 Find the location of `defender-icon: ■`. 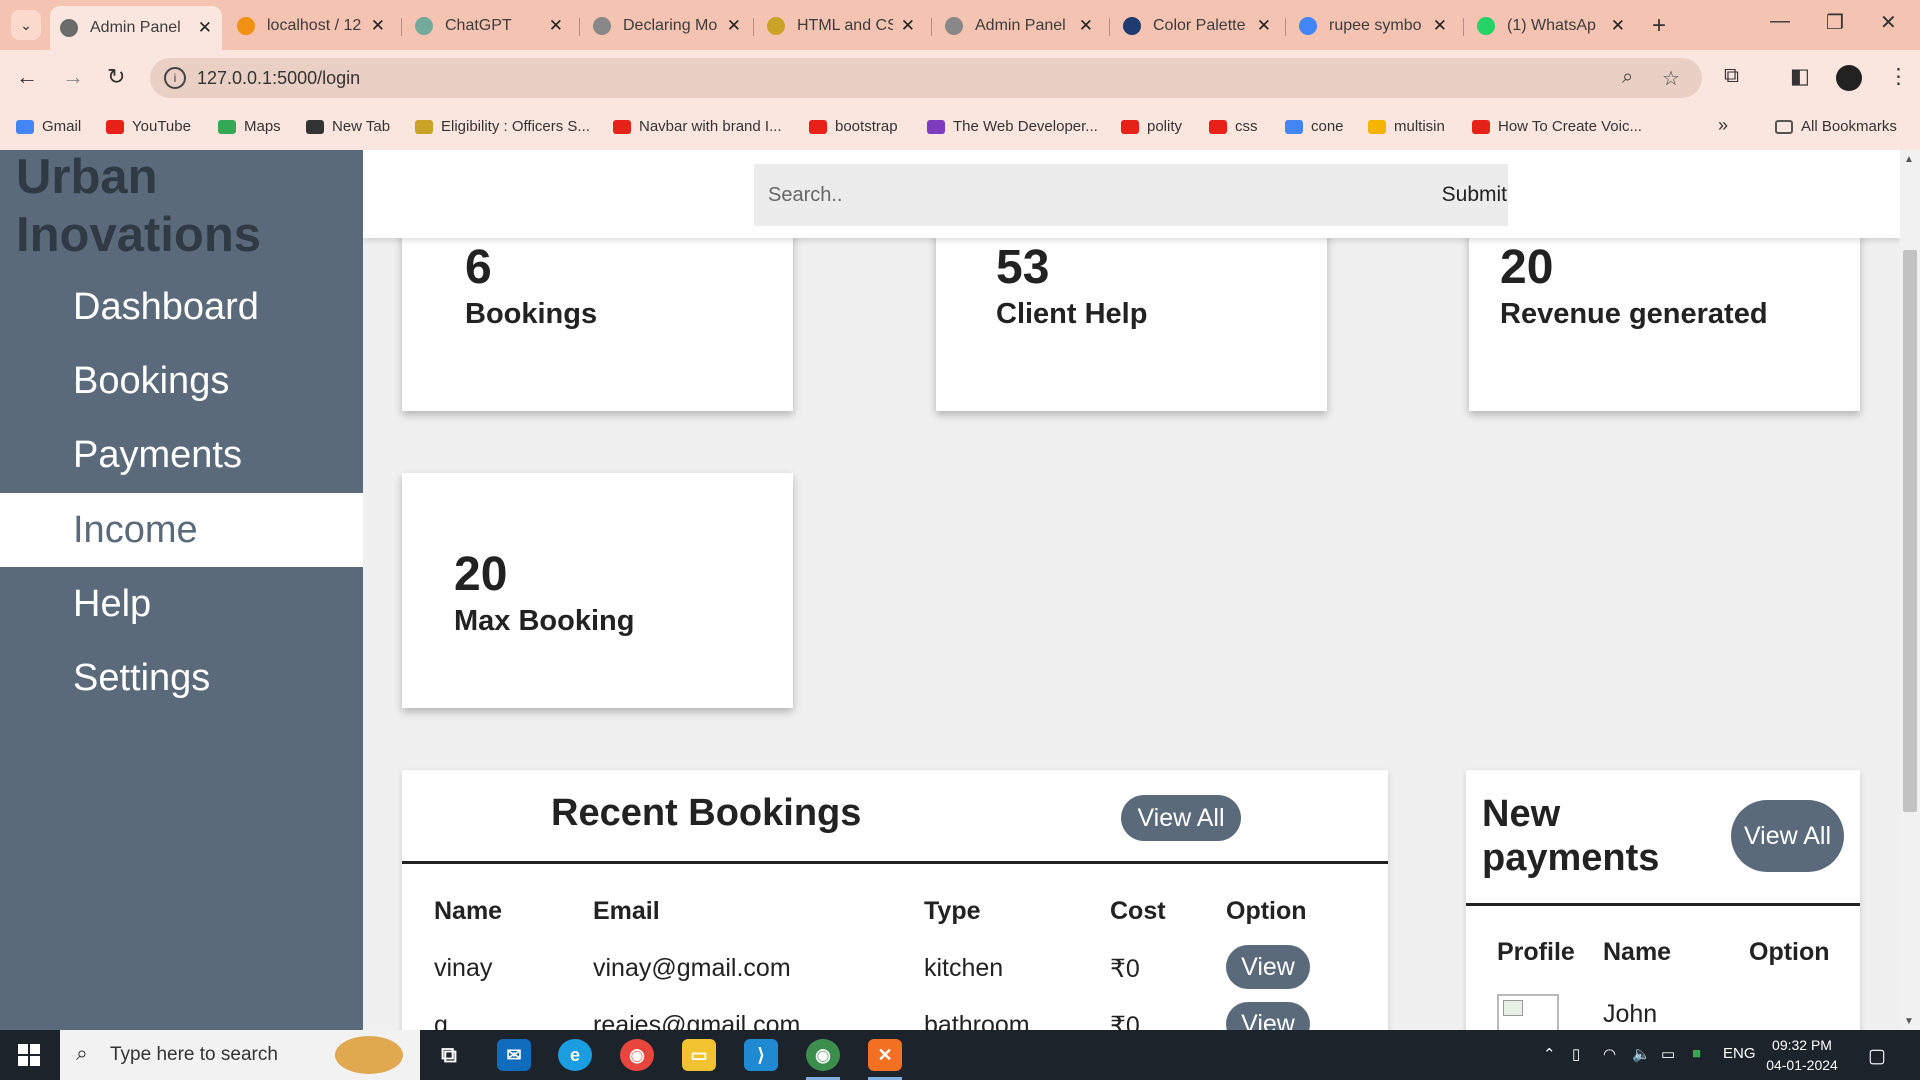

defender-icon: ■ is located at coordinates (1696, 1053).